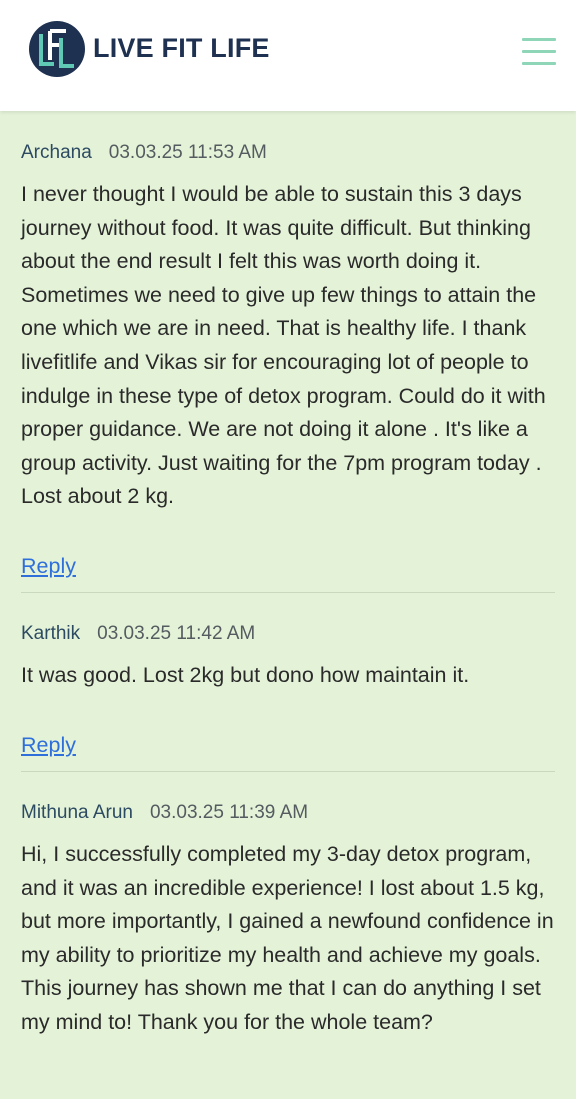 This screenshot has height=1099, width=576. I want to click on brand-name: LIVE FIT LIFE, so click(181, 48).